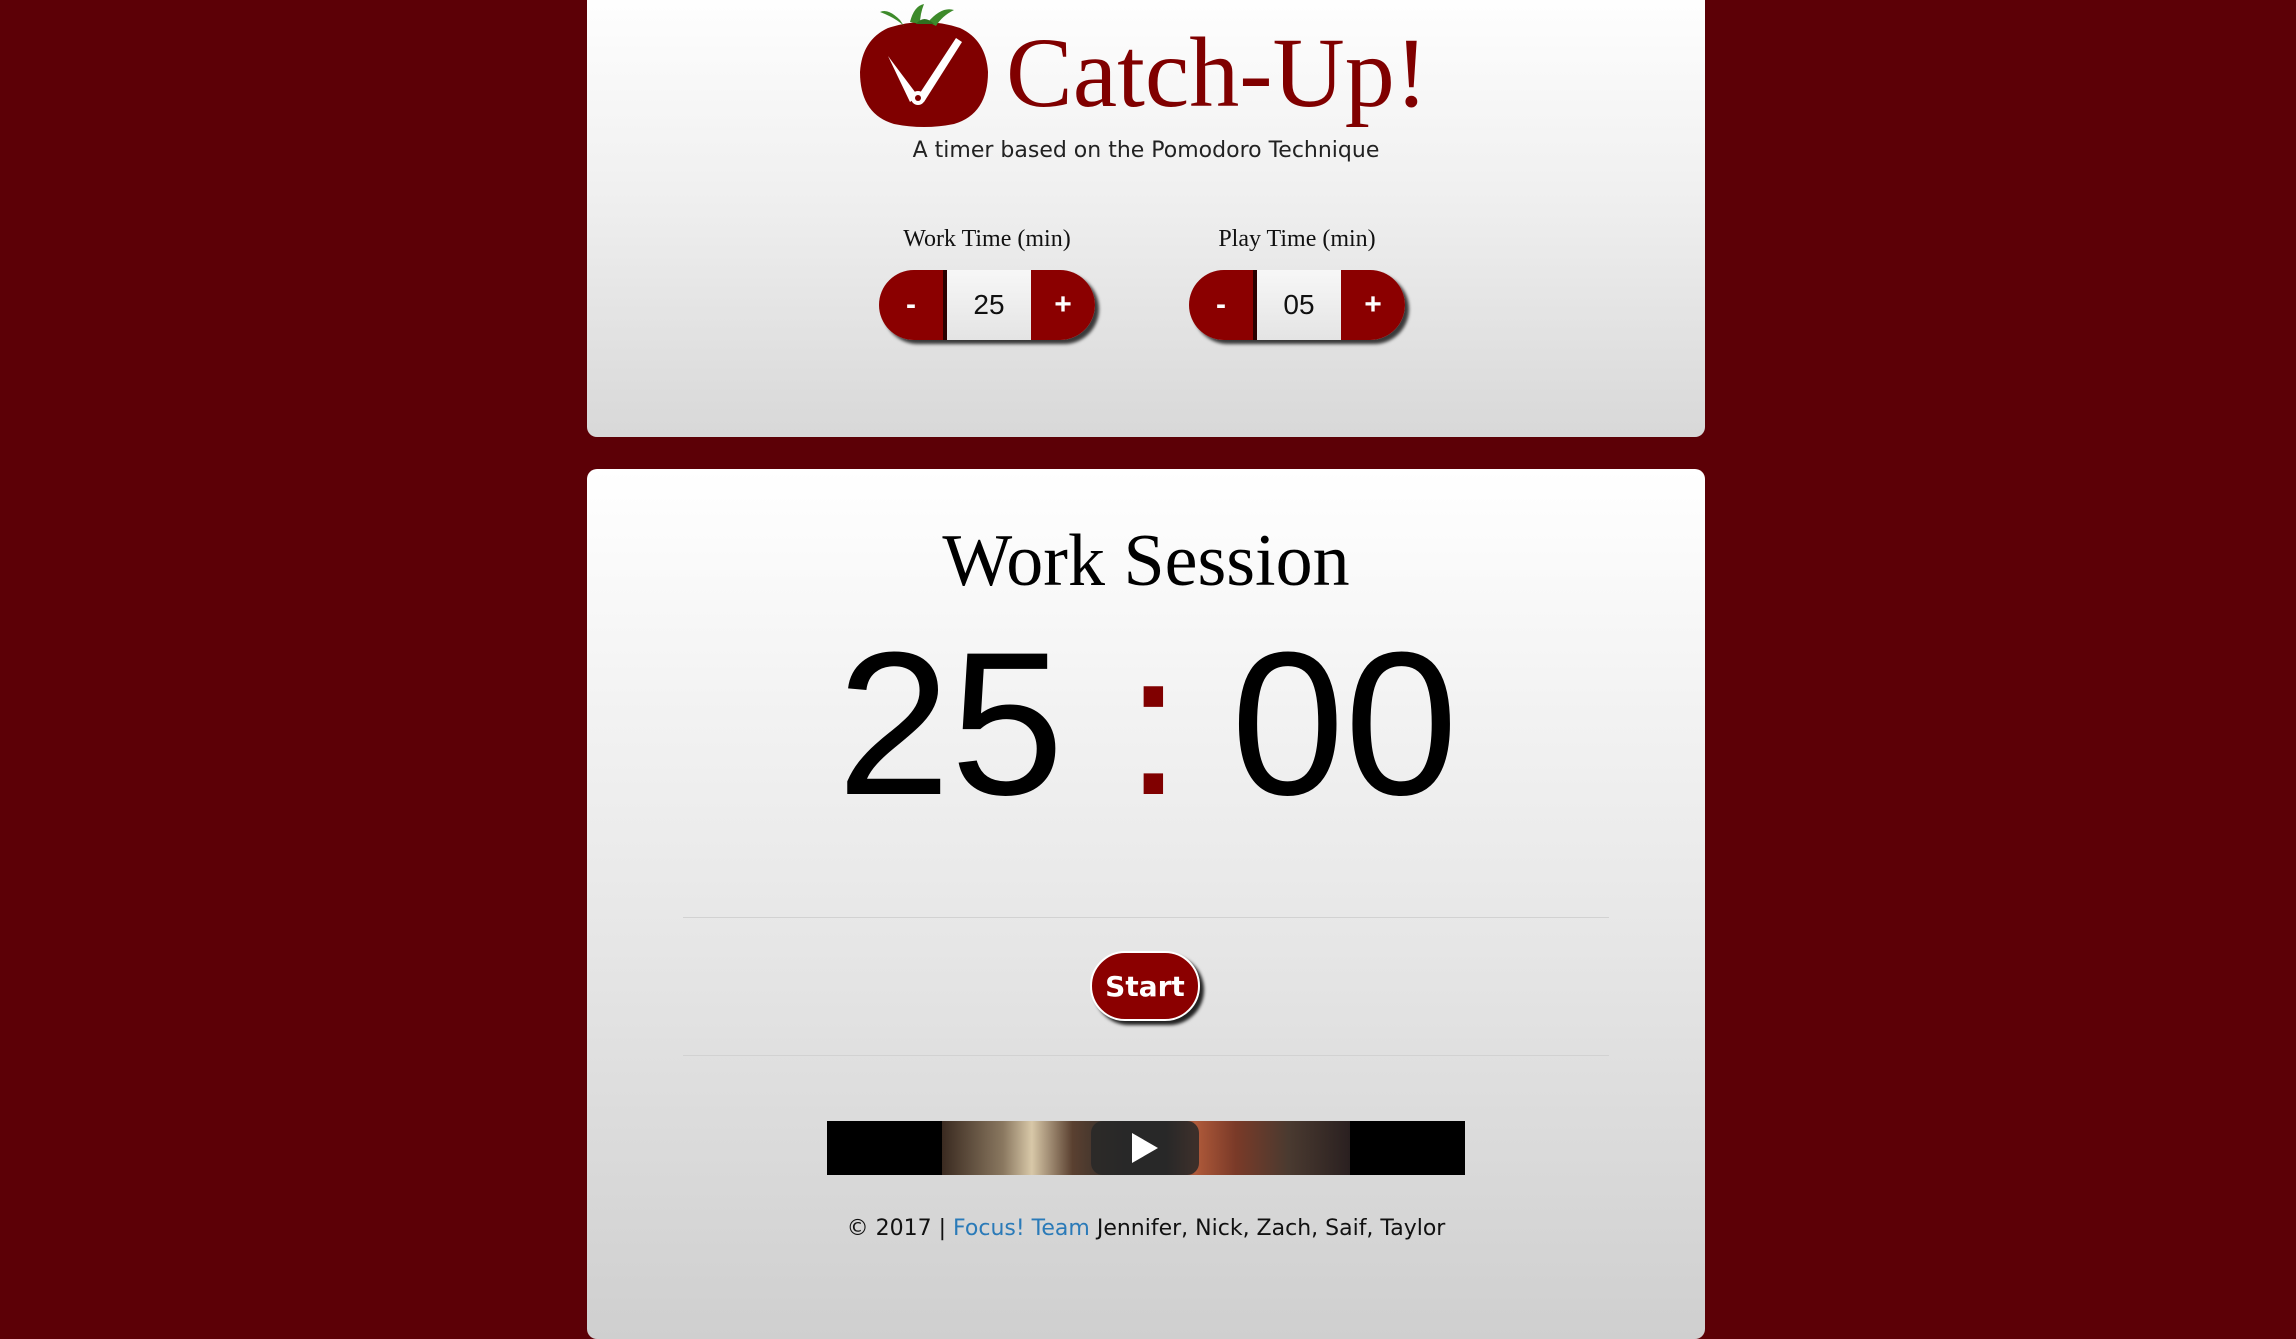 This screenshot has height=1339, width=2296. What do you see at coordinates (1063, 305) in the screenshot?
I see `work-time-increment-button: +` at bounding box center [1063, 305].